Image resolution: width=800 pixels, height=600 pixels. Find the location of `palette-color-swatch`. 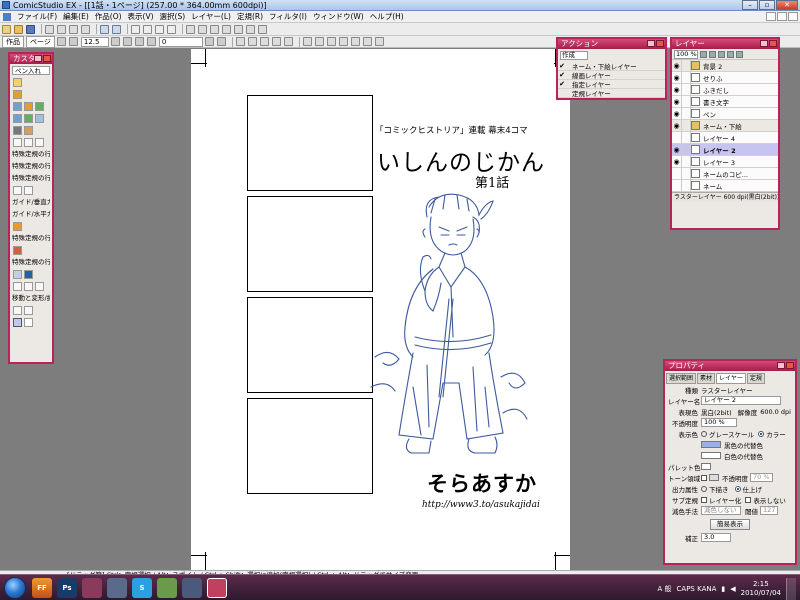

palette-color-swatch is located at coordinates (706, 466).